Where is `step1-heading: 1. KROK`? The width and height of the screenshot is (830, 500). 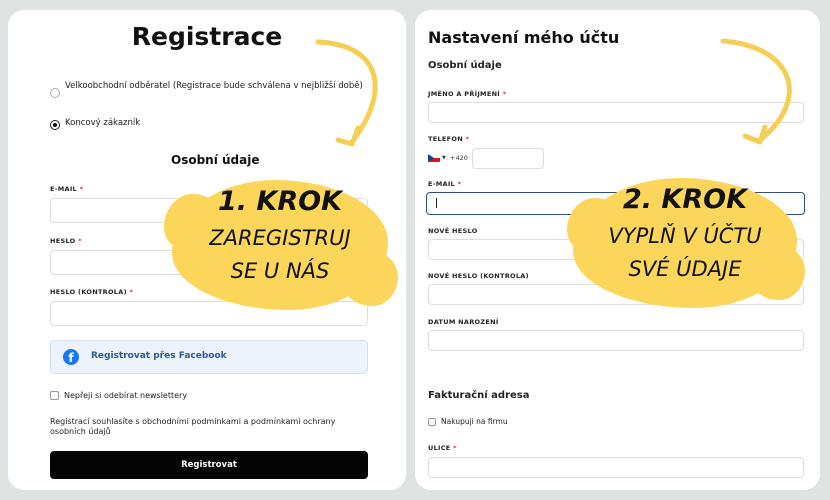
step1-heading: 1. KROK is located at coordinates (280, 201).